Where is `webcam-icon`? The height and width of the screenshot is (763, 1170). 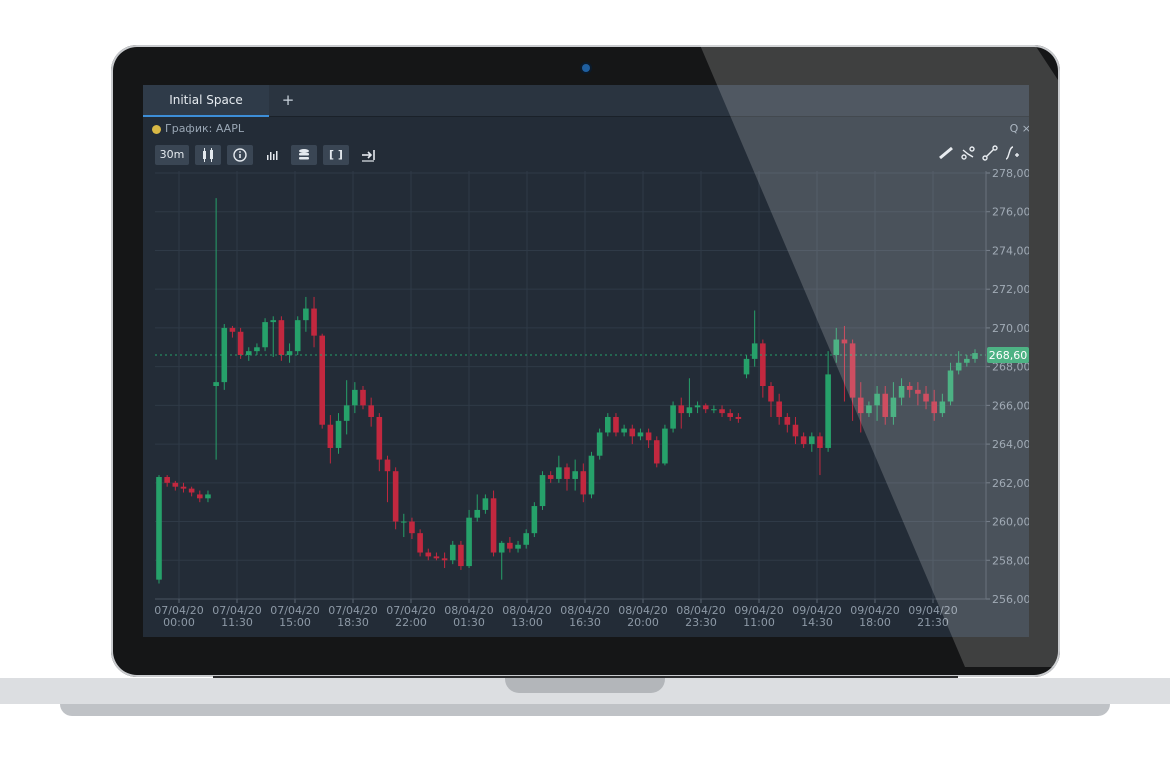 webcam-icon is located at coordinates (586, 68).